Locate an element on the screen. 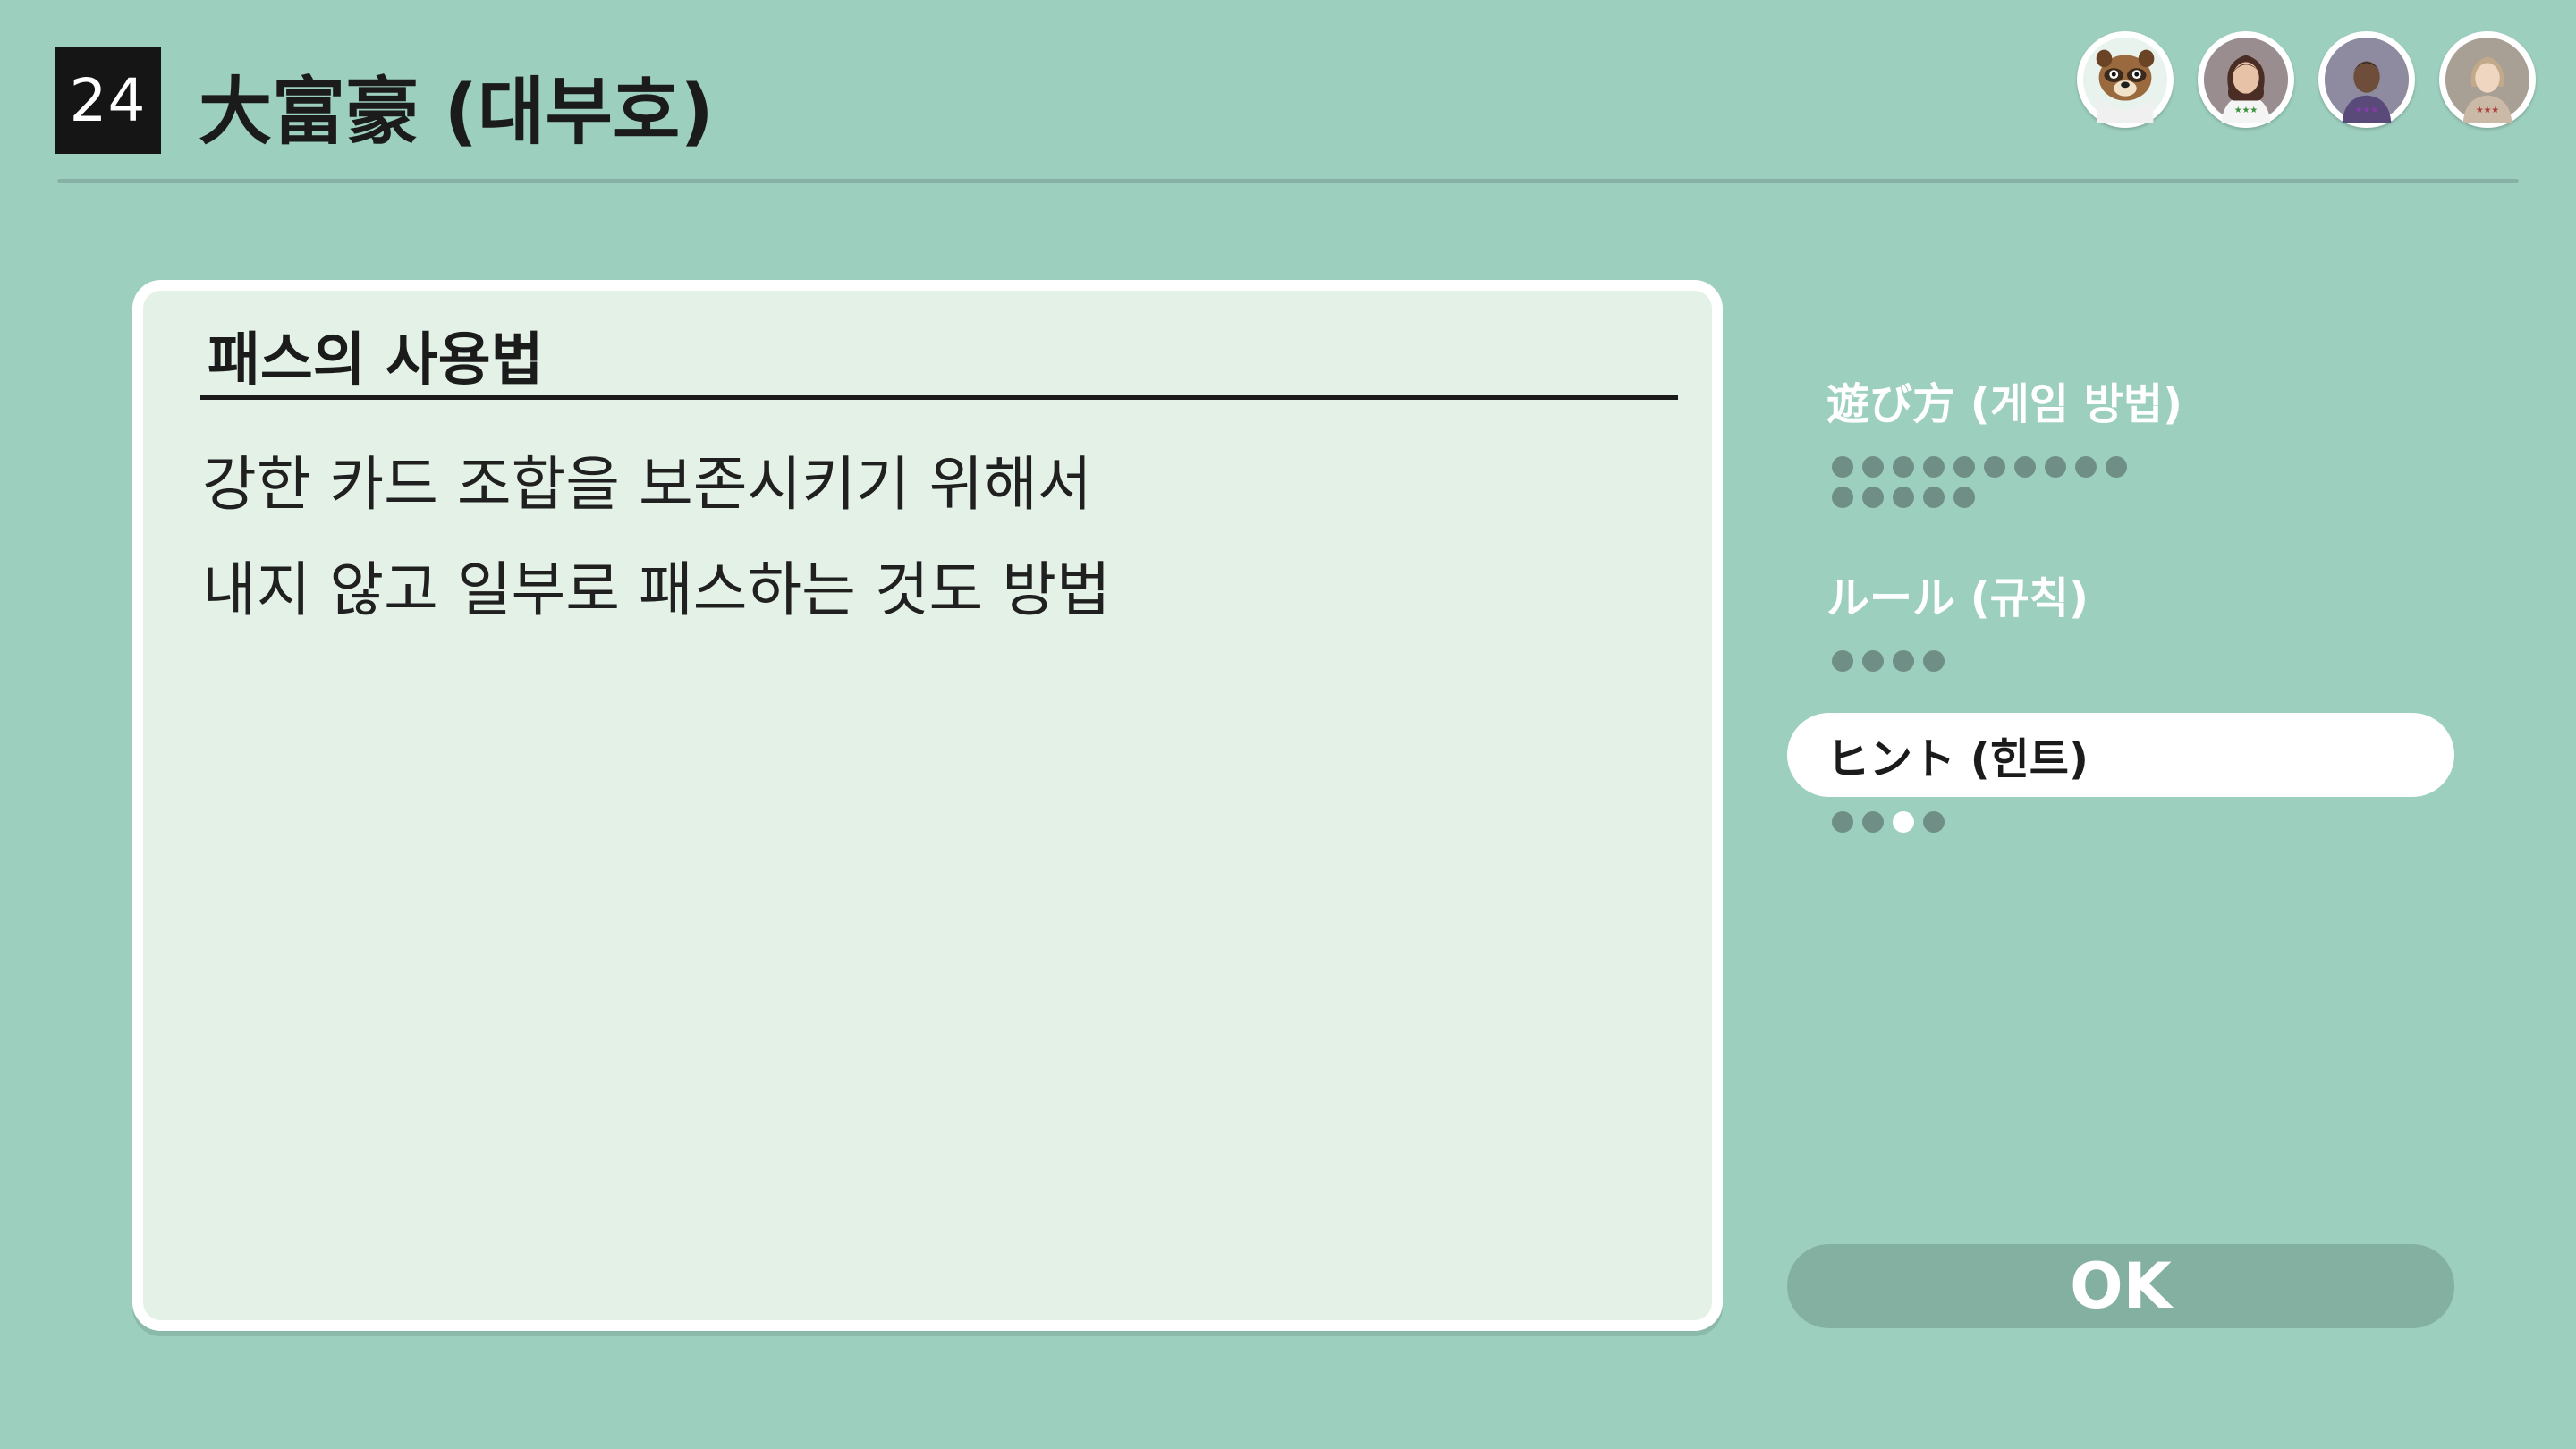 The height and width of the screenshot is (1449, 2576). panel-heading: 패스의 사용법 is located at coordinates (376, 360).